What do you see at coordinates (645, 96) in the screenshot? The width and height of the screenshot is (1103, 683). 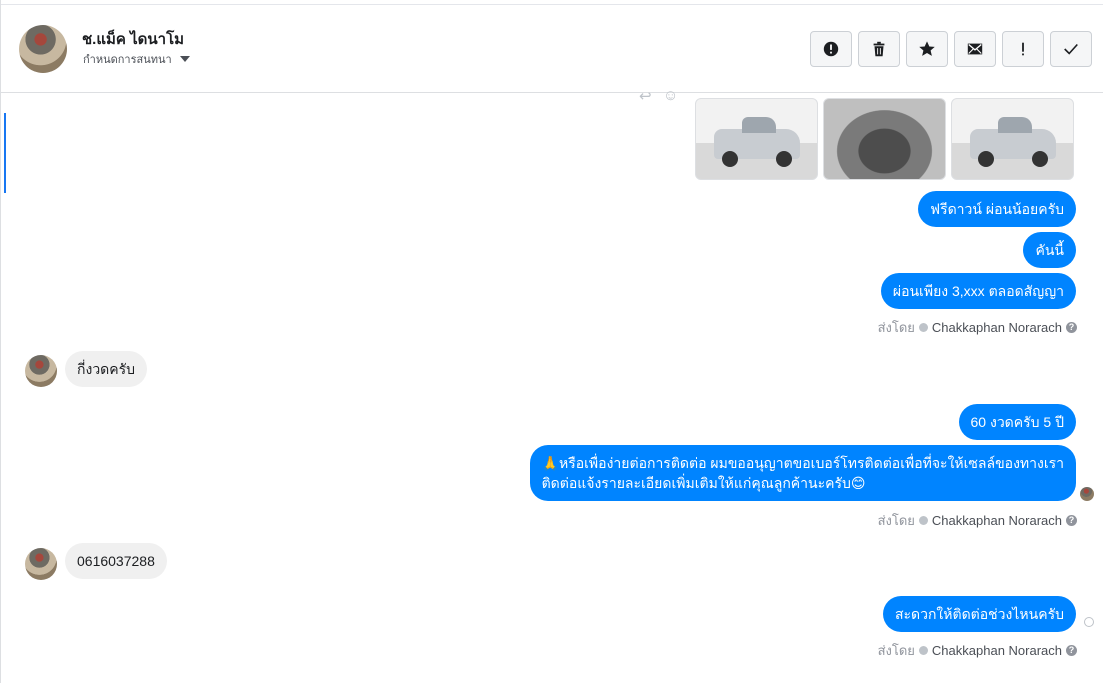 I see `reply-icon: ↩` at bounding box center [645, 96].